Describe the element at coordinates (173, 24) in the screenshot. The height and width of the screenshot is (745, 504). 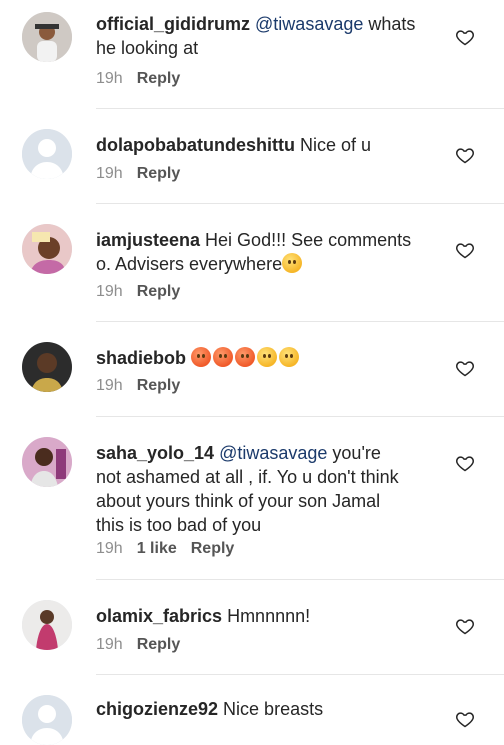
I see `username: official_gididrumz` at that location.